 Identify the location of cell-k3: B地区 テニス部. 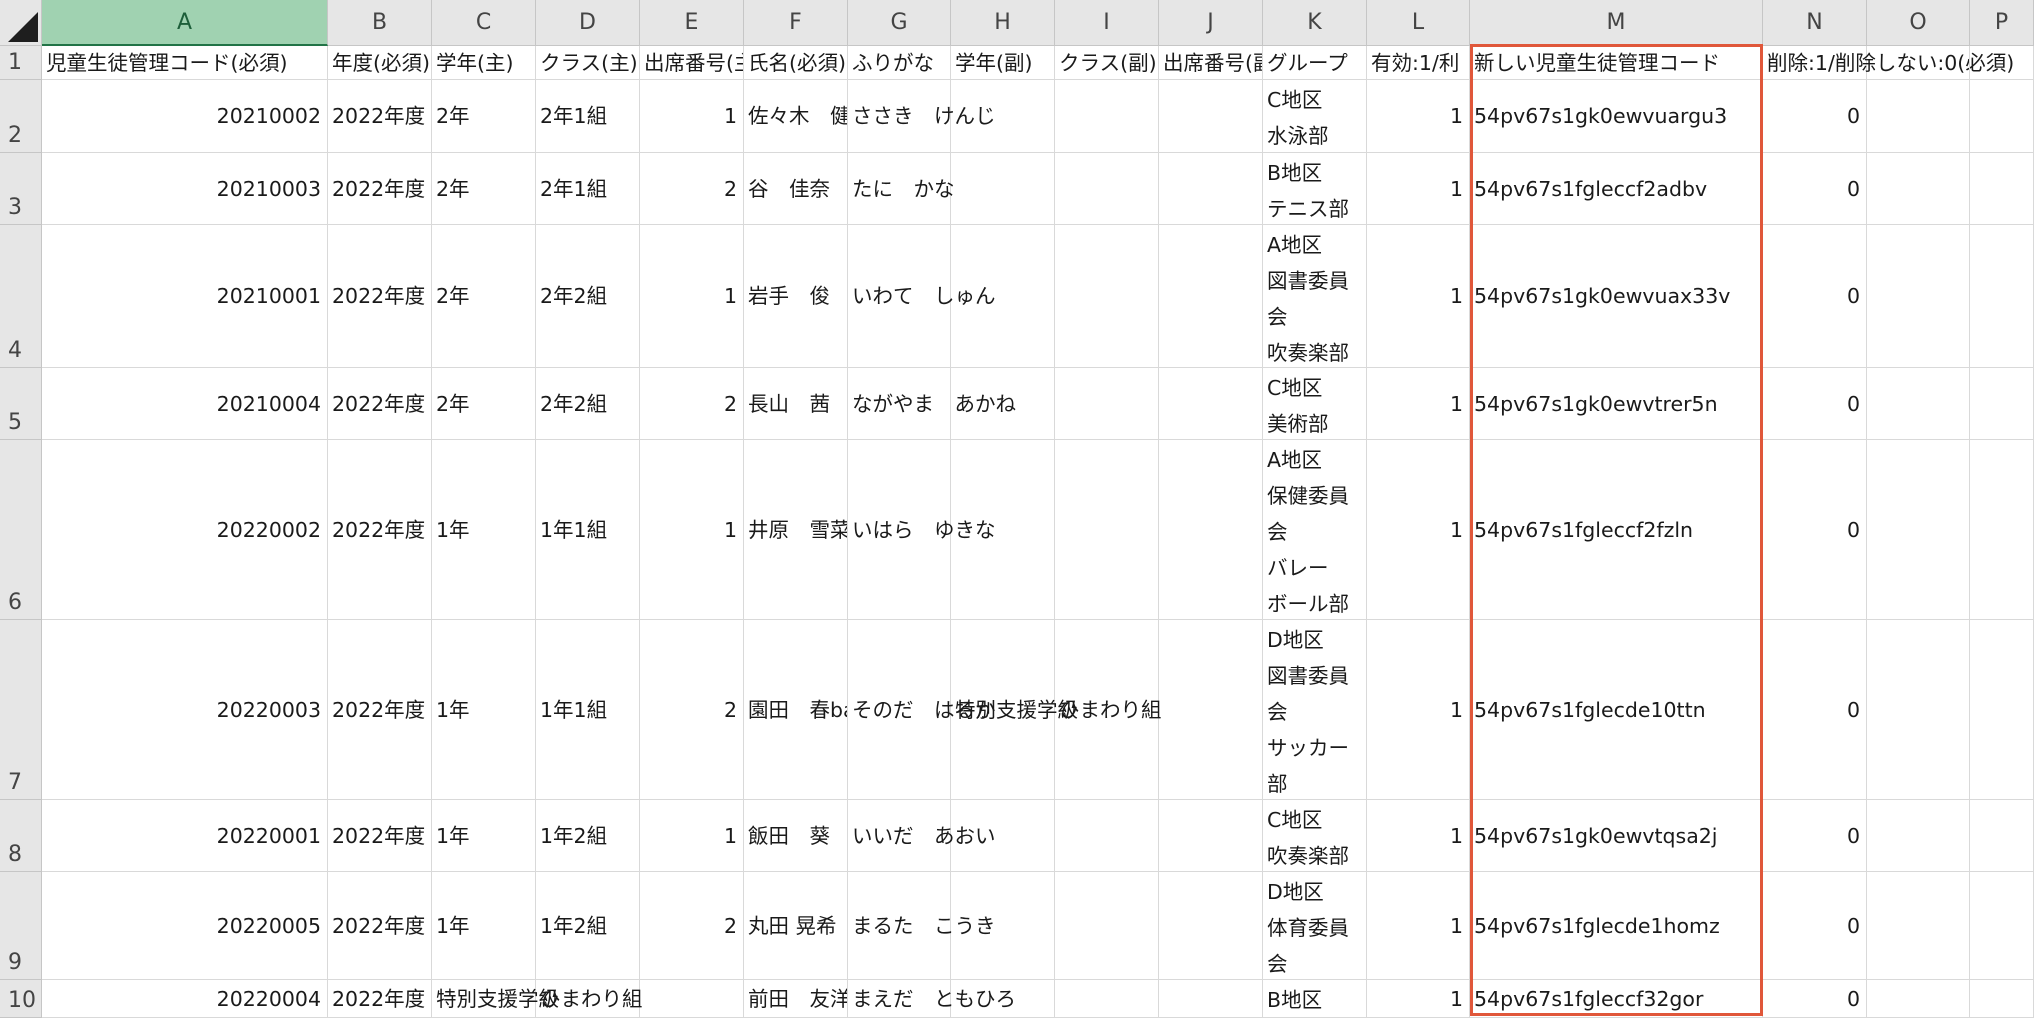
(1315, 189).